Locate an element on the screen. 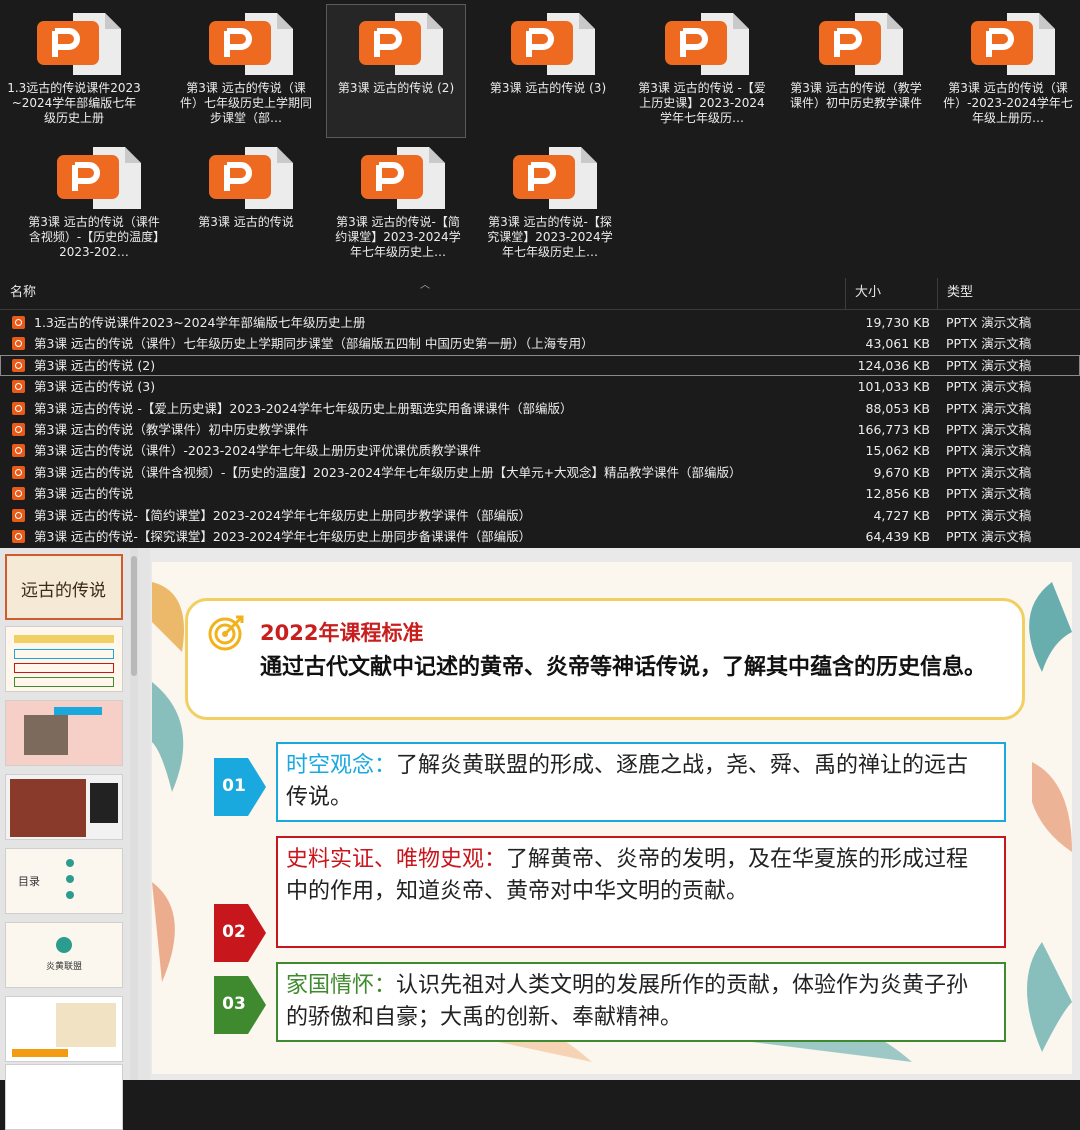  file-tile-label: 第3课 远古的传说 (2) is located at coordinates (396, 88).